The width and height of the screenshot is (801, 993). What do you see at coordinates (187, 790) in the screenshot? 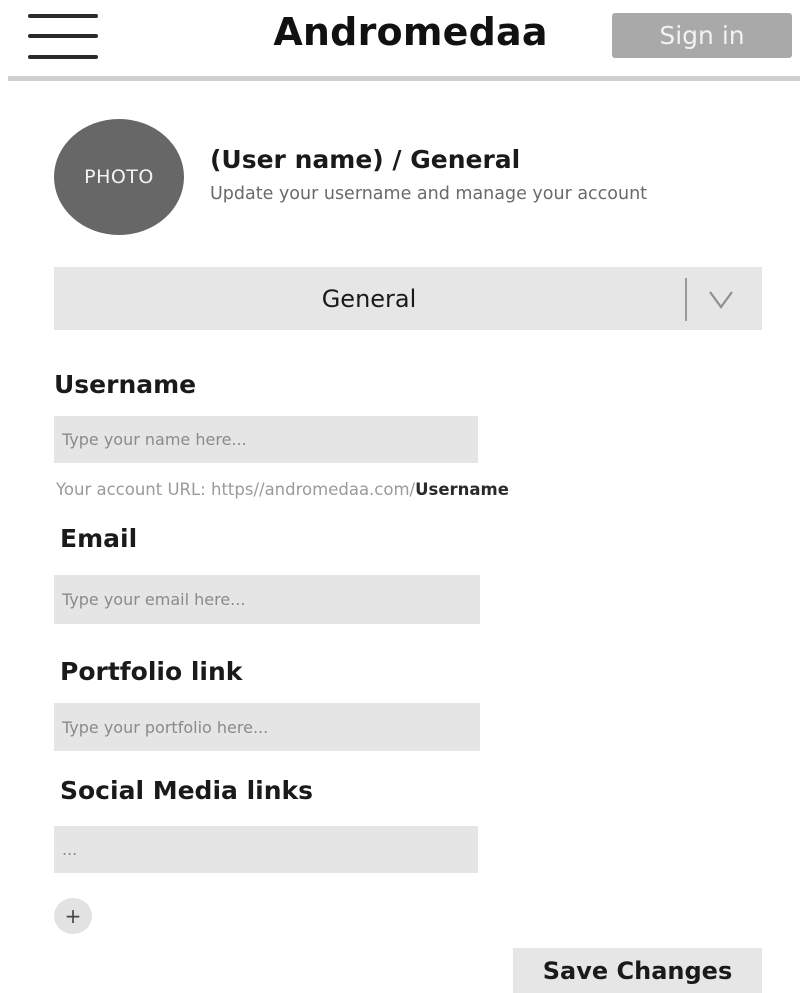
I see `social-links-label: Social Media links` at bounding box center [187, 790].